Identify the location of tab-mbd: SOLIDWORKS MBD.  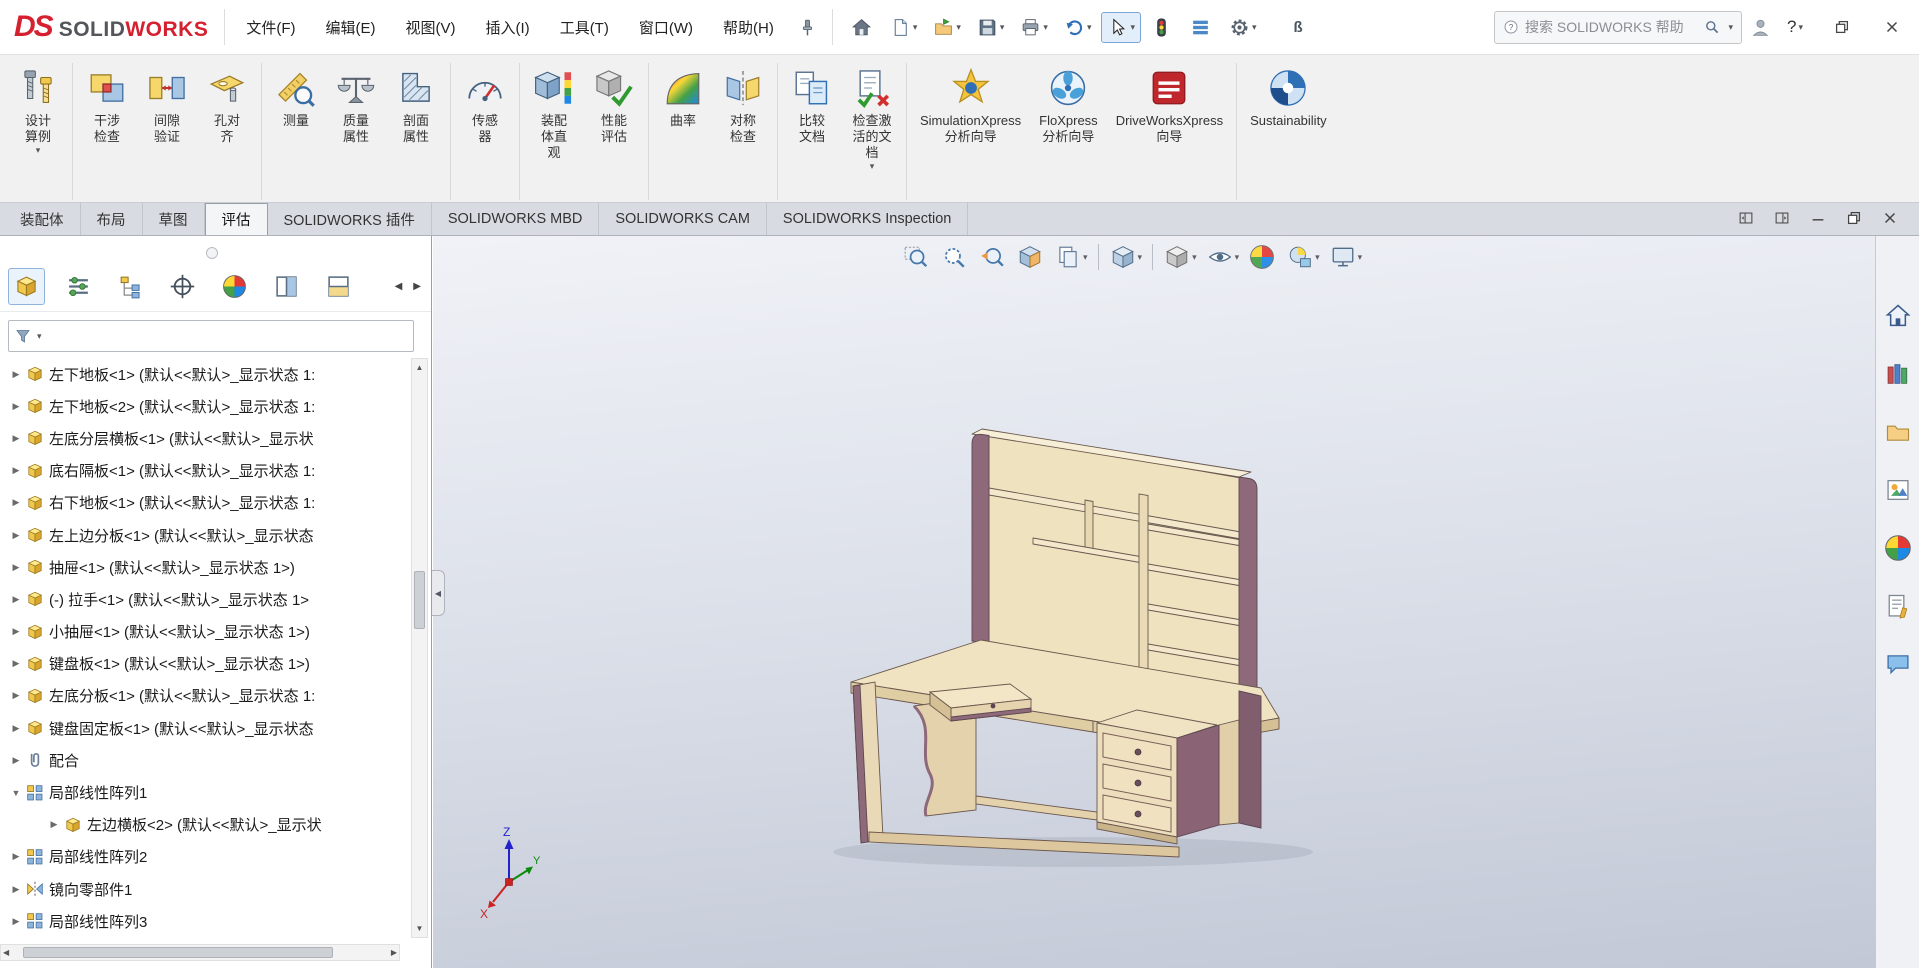
(516, 219).